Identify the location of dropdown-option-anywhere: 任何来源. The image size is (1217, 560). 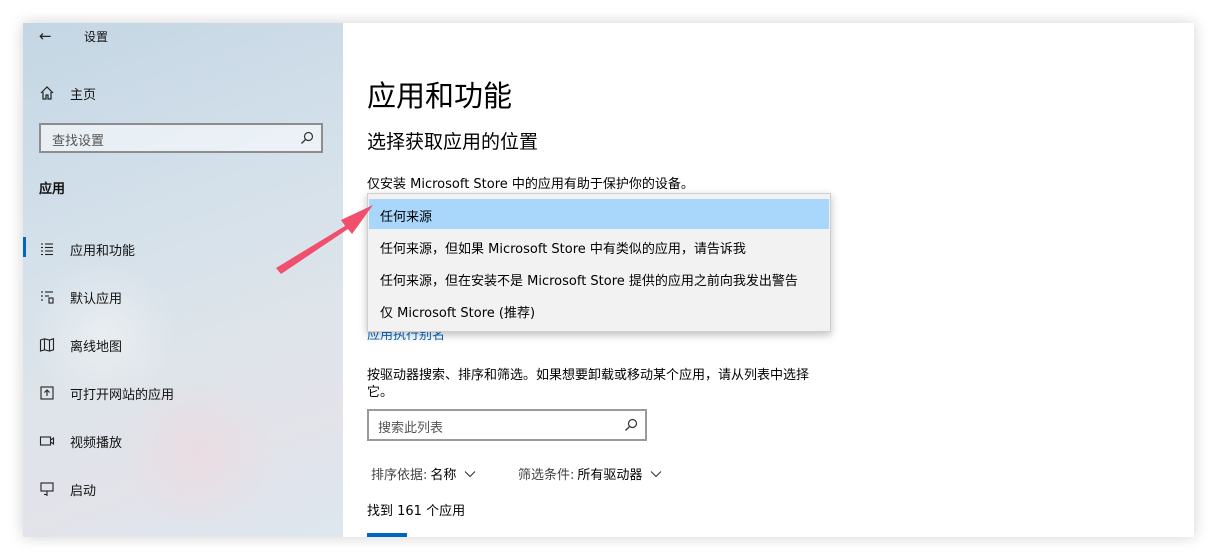
(599, 214).